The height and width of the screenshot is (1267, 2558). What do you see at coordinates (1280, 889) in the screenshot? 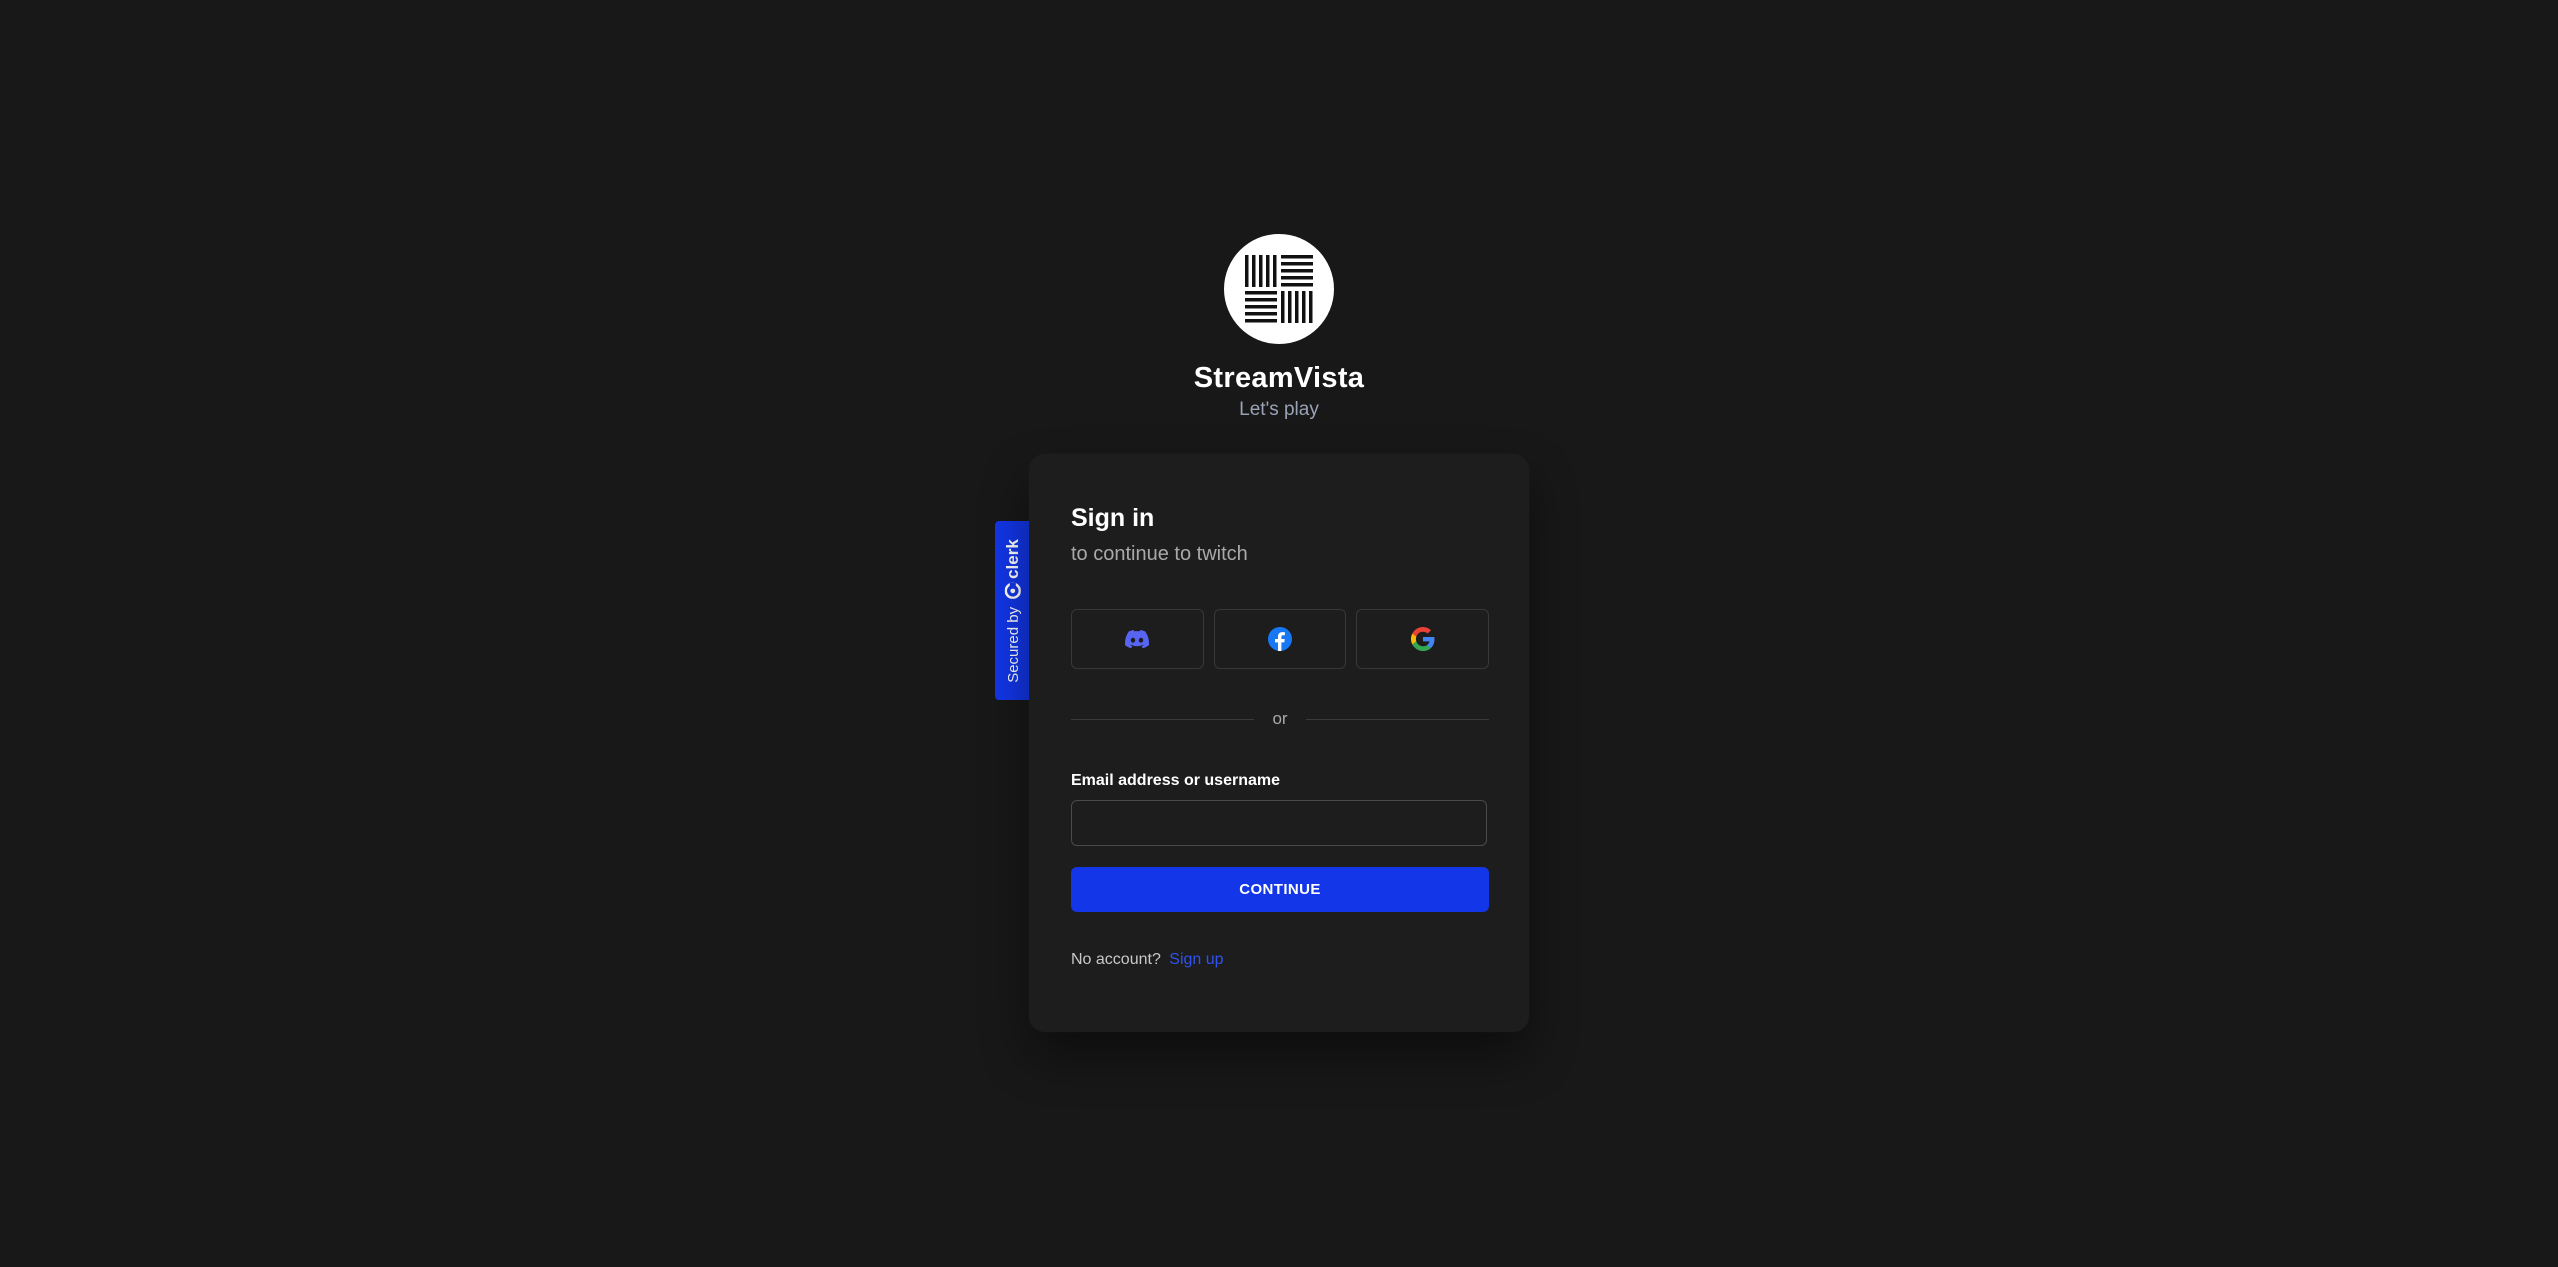
I see `continue-button: CONTINUE` at bounding box center [1280, 889].